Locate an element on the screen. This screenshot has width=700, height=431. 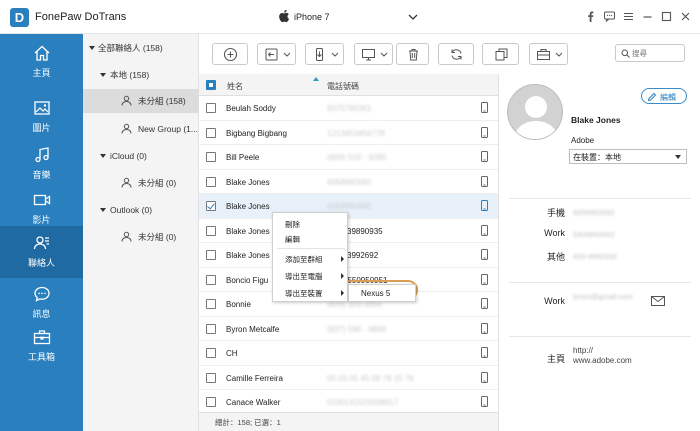
nav-label: 音樂 is located at coordinates (41, 175).